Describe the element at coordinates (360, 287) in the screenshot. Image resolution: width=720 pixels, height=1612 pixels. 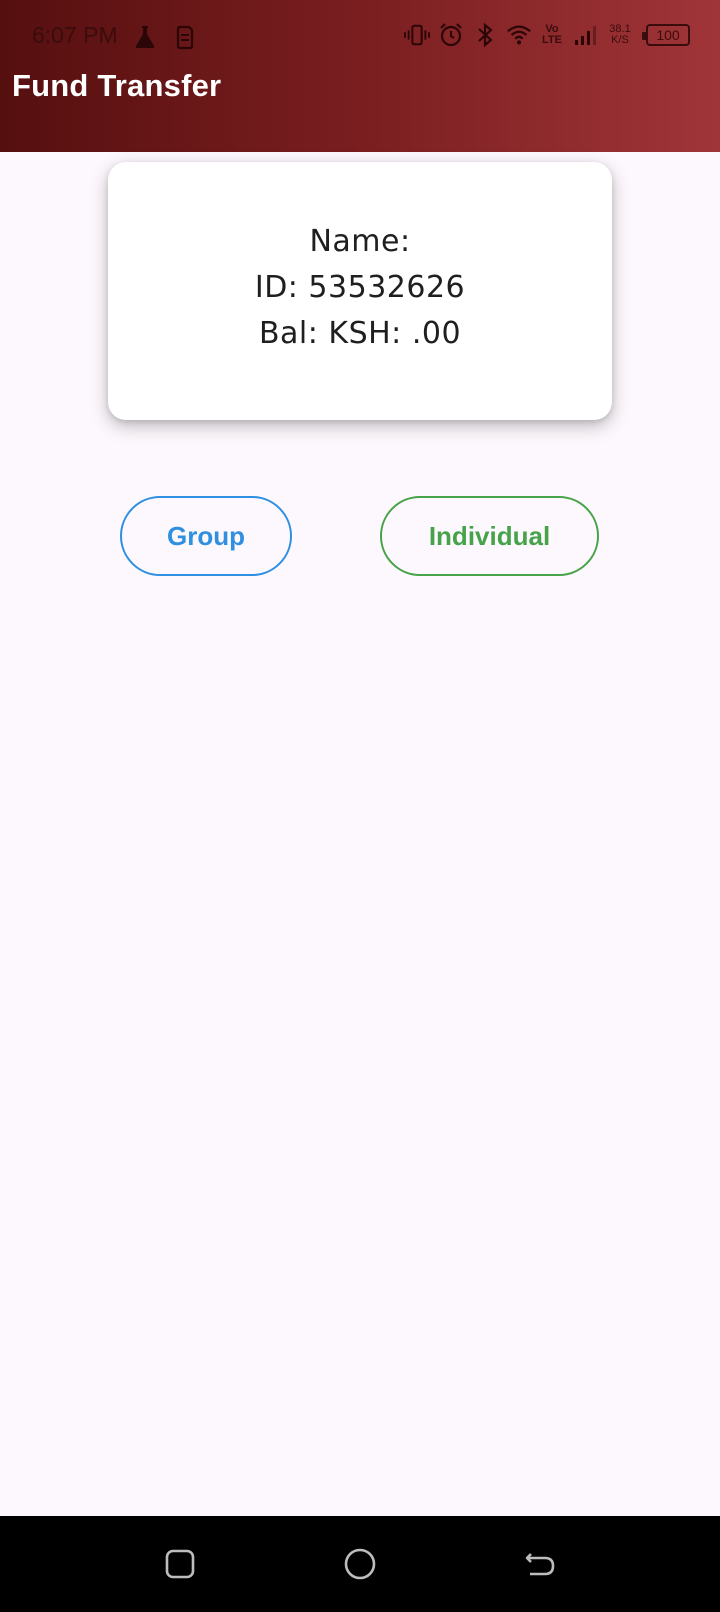
I see `account-id: ID: 53532626` at that location.